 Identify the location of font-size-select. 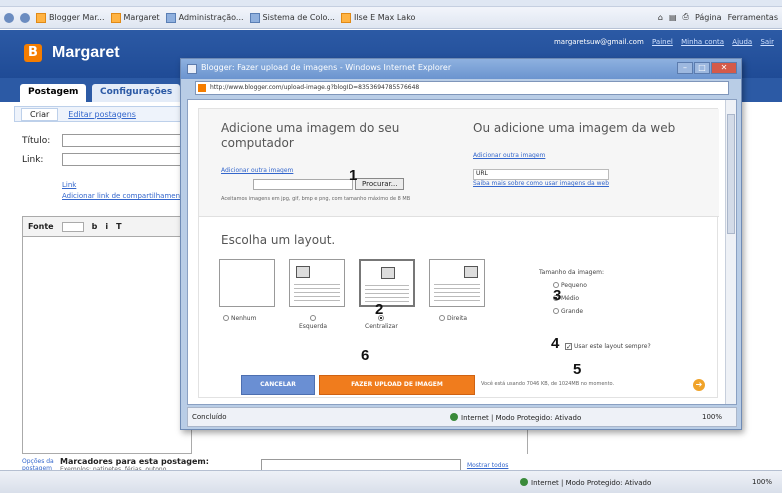
(72, 226).